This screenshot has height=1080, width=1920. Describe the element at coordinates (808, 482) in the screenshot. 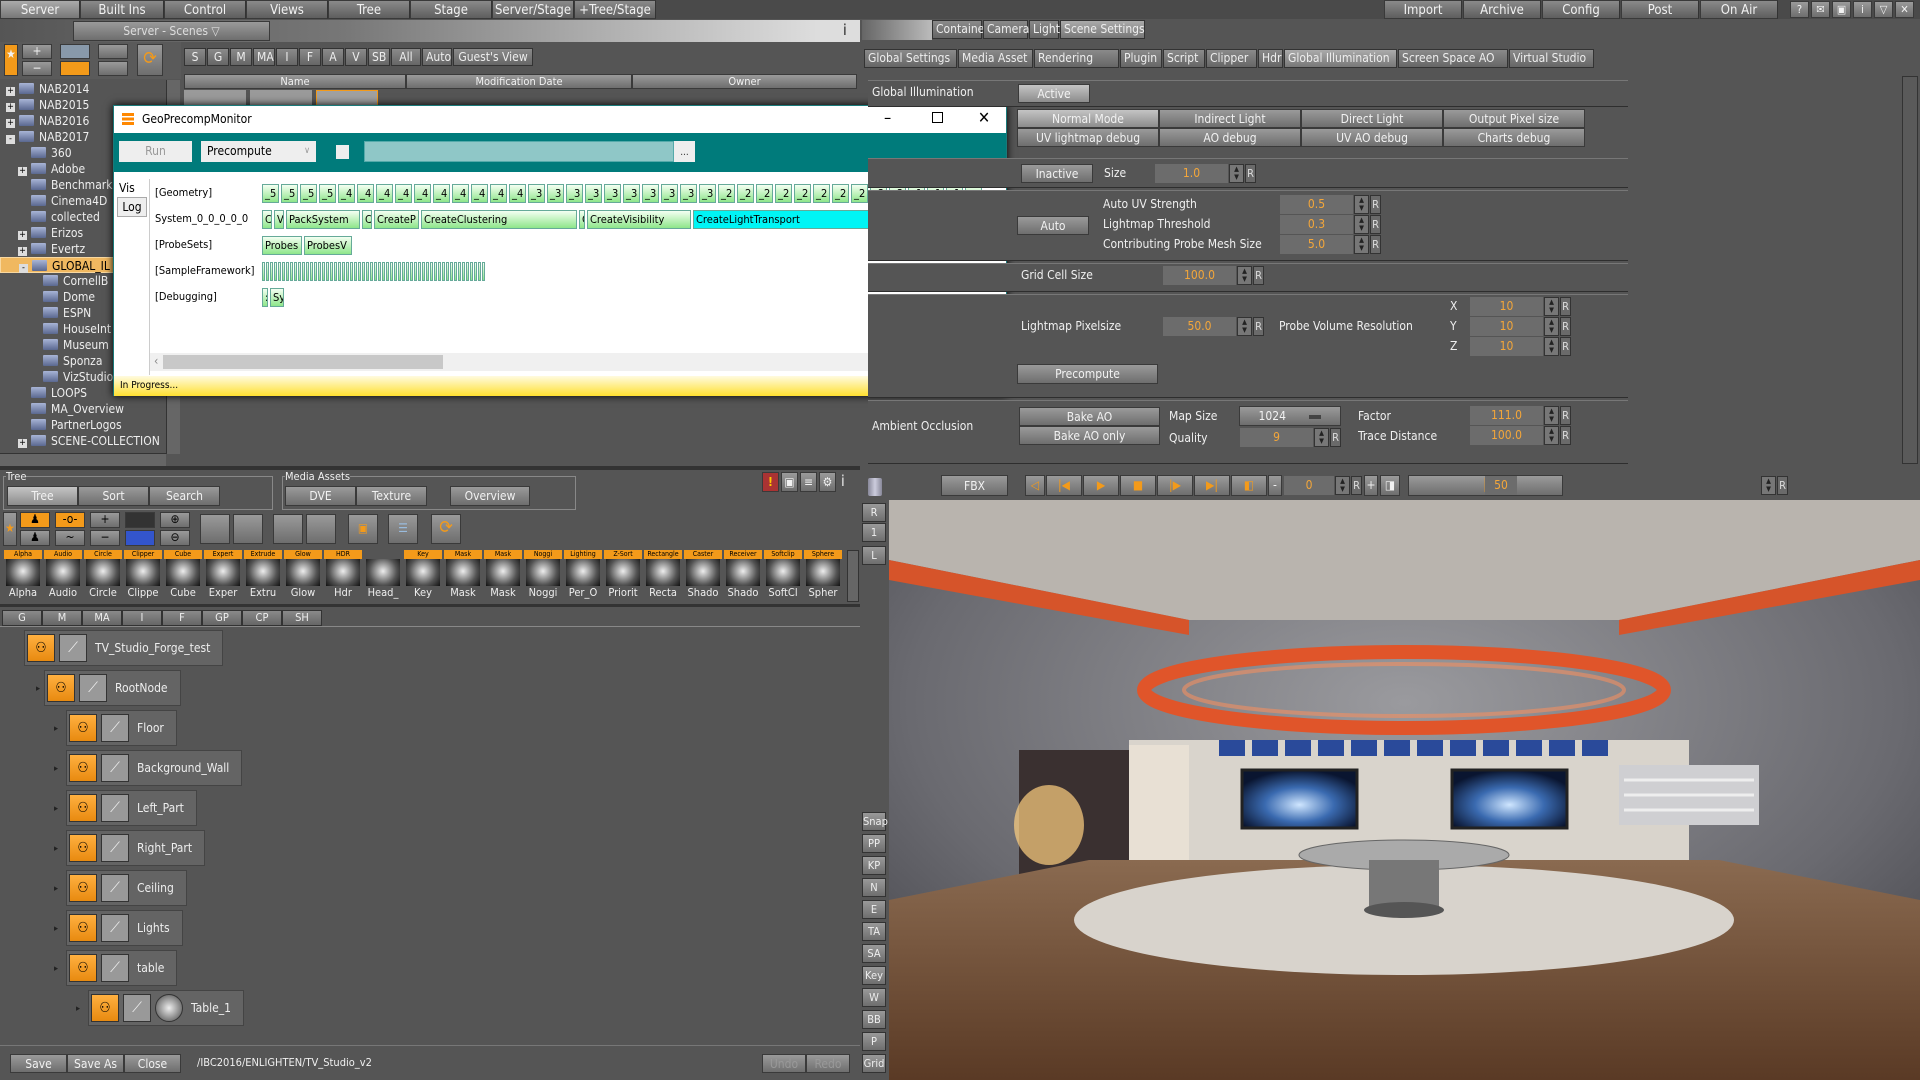

I see `list-icon: ≡` at that location.